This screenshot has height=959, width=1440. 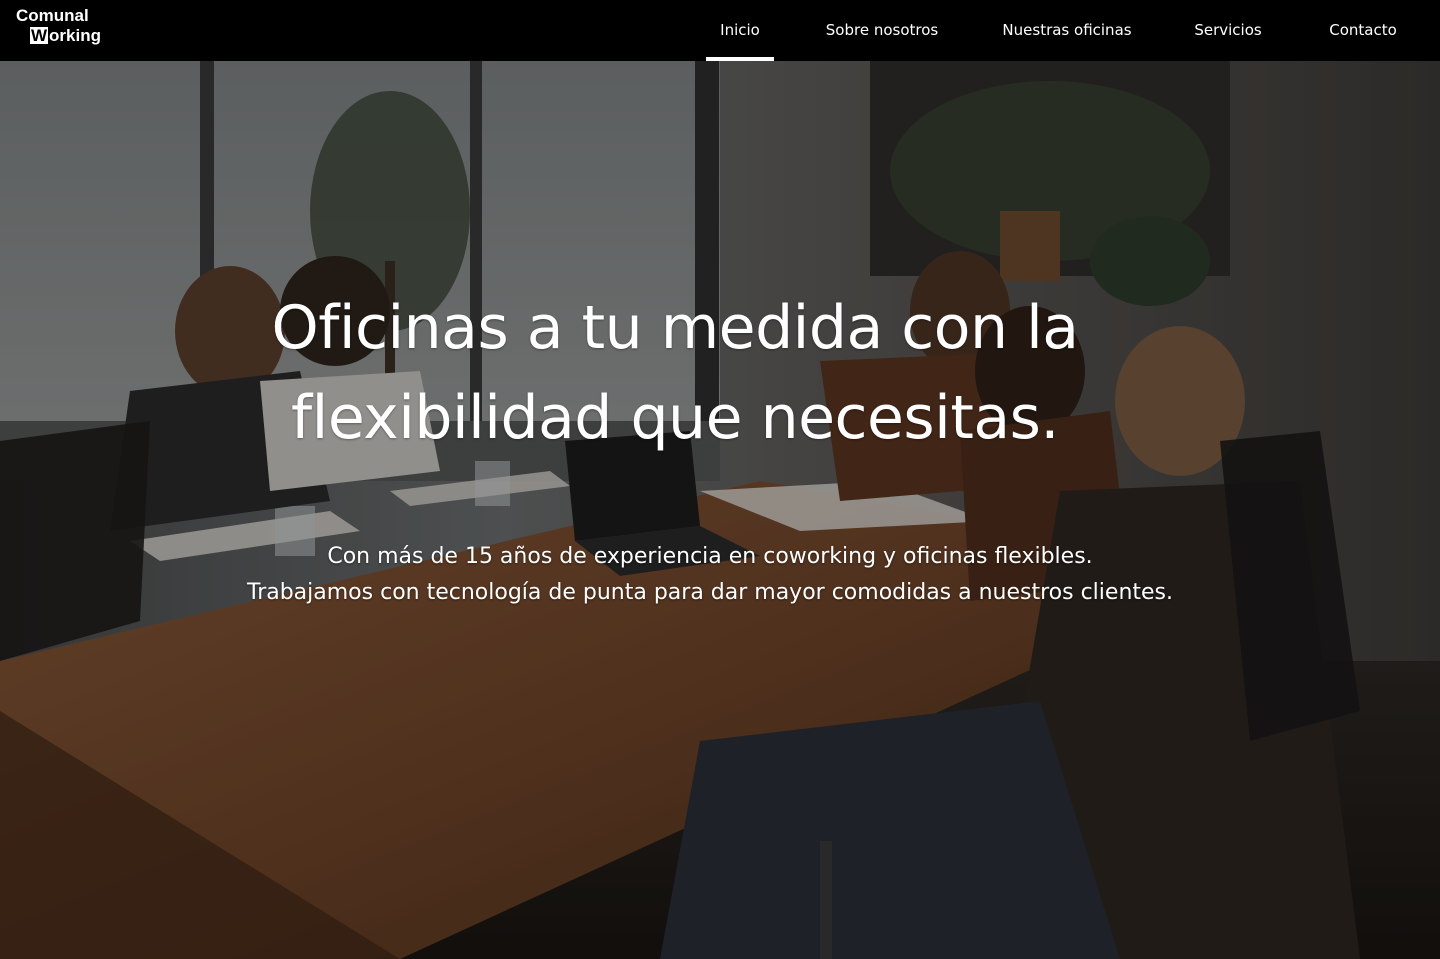 I want to click on nav-item-nuestras-oficinas: Nuestras oficinas, so click(x=1067, y=30).